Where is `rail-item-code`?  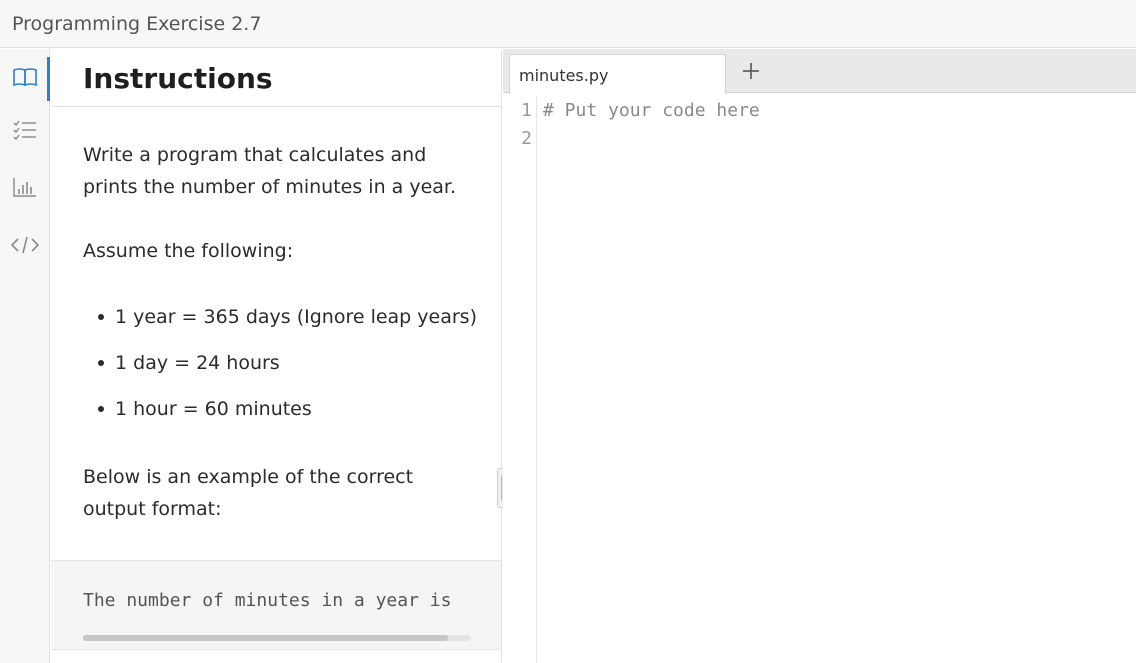
rail-item-code is located at coordinates (25, 245).